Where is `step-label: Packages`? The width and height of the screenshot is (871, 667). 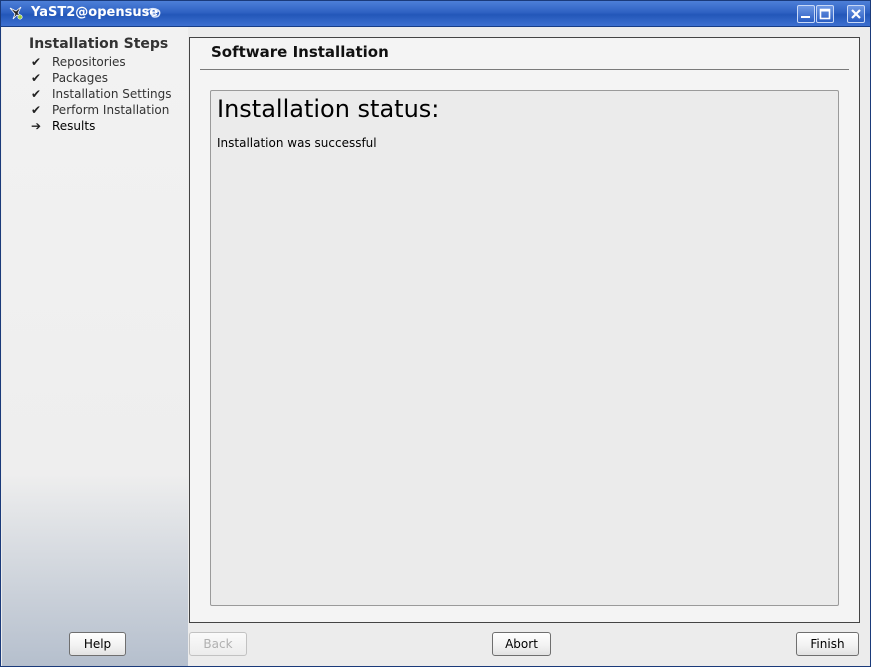
step-label: Packages is located at coordinates (80, 78).